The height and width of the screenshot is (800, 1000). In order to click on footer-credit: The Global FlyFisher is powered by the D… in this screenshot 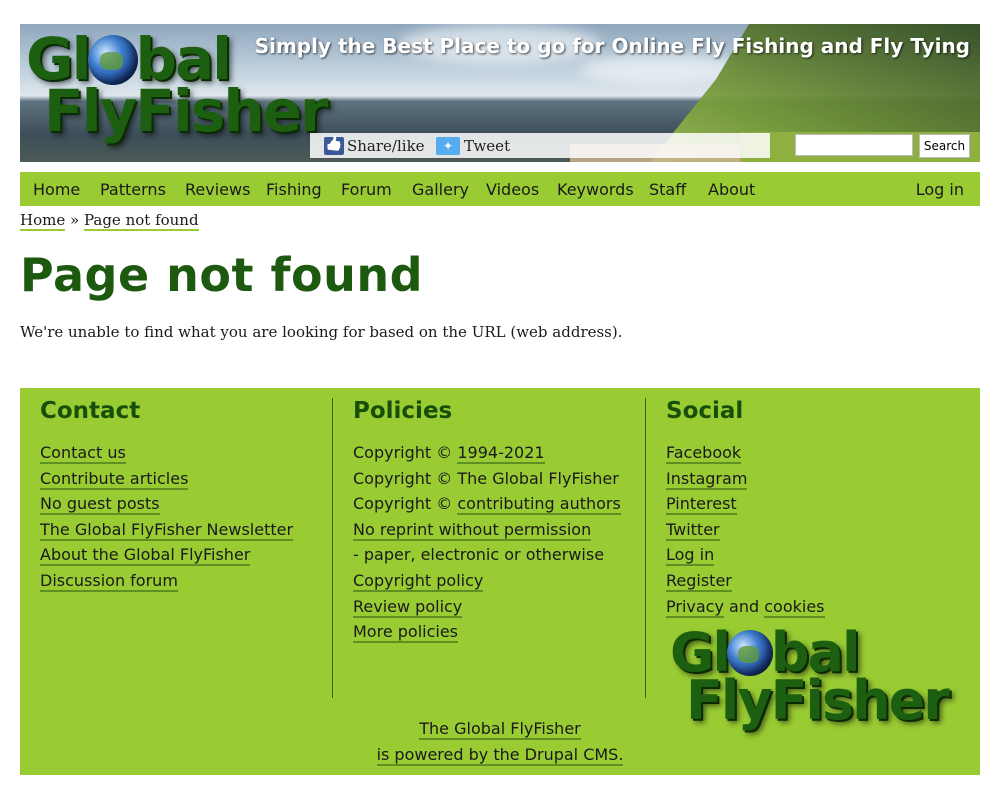, I will do `click(500, 742)`.